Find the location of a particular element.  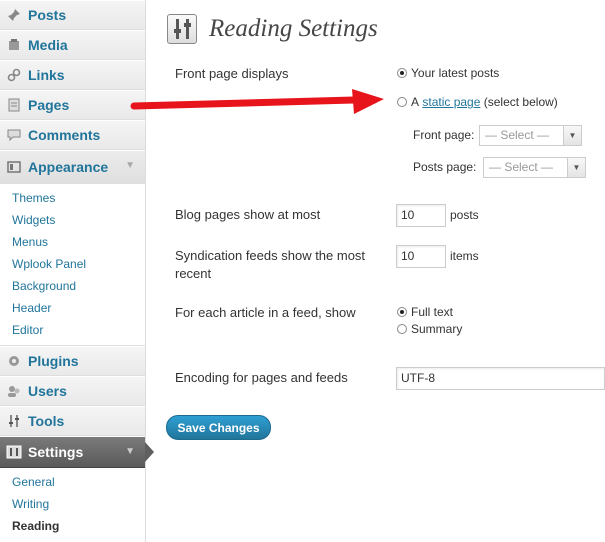

blog-pages-unit: posts is located at coordinates (464, 215).